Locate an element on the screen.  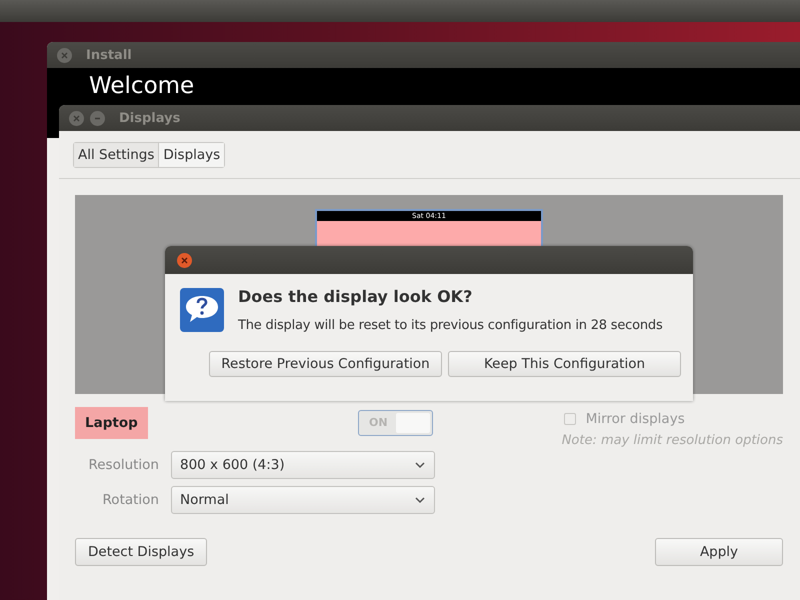
display-name-label: Laptop is located at coordinates (111, 423).